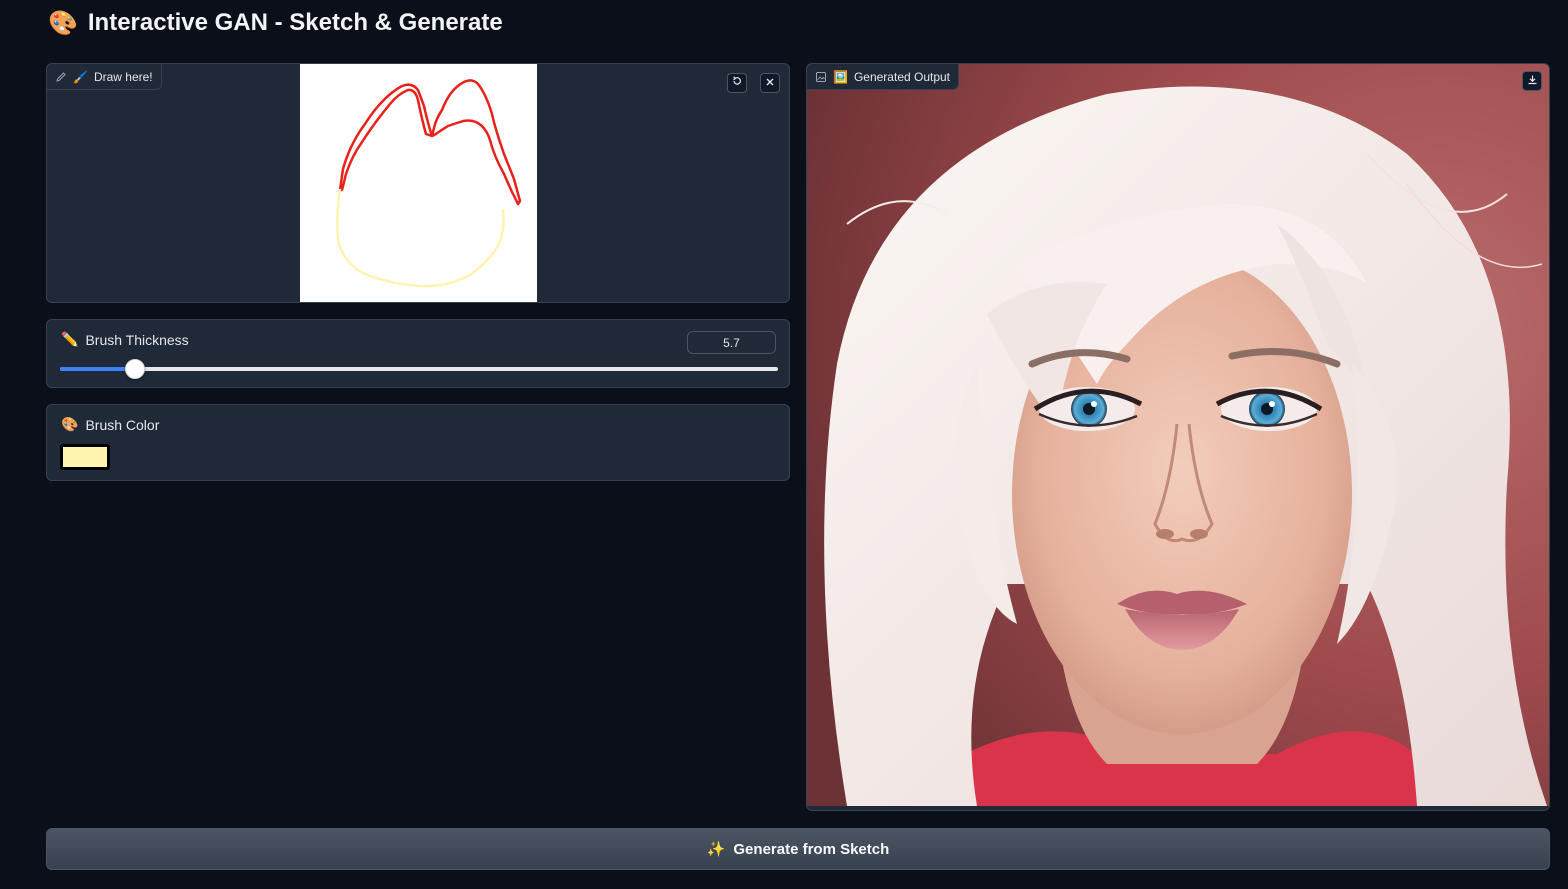 The height and width of the screenshot is (889, 1568). I want to click on palette-emoji-icon: 🎨, so click(70, 425).